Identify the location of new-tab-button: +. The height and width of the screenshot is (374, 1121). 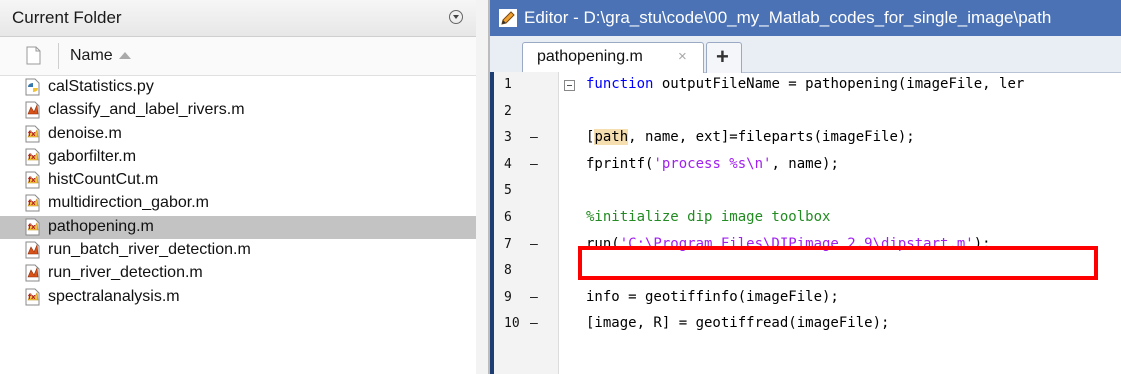
(724, 57).